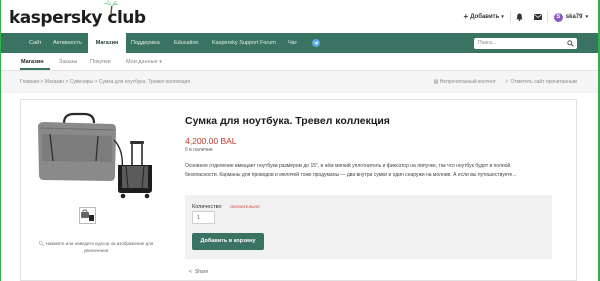 The height and width of the screenshot is (281, 600). I want to click on list-icon: ▤, so click(436, 82).